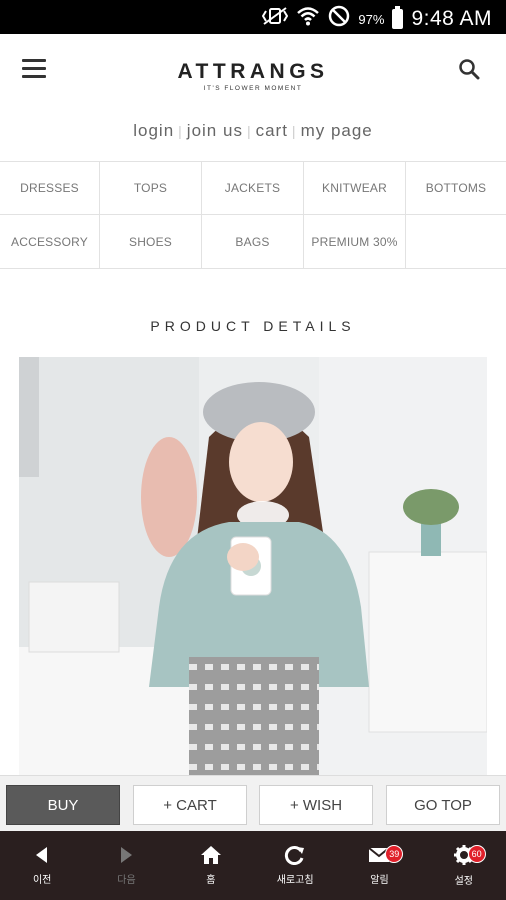 The width and height of the screenshot is (506, 900). What do you see at coordinates (398, 17) in the screenshot?
I see `battery-icon` at bounding box center [398, 17].